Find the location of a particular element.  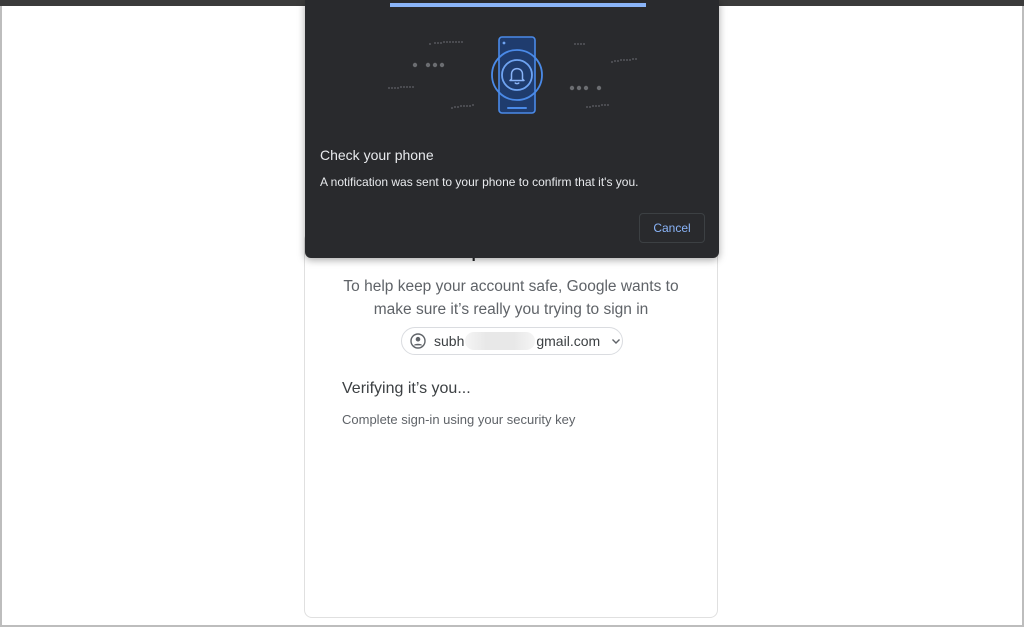

account-chip: subh gmail.com is located at coordinates (512, 341).